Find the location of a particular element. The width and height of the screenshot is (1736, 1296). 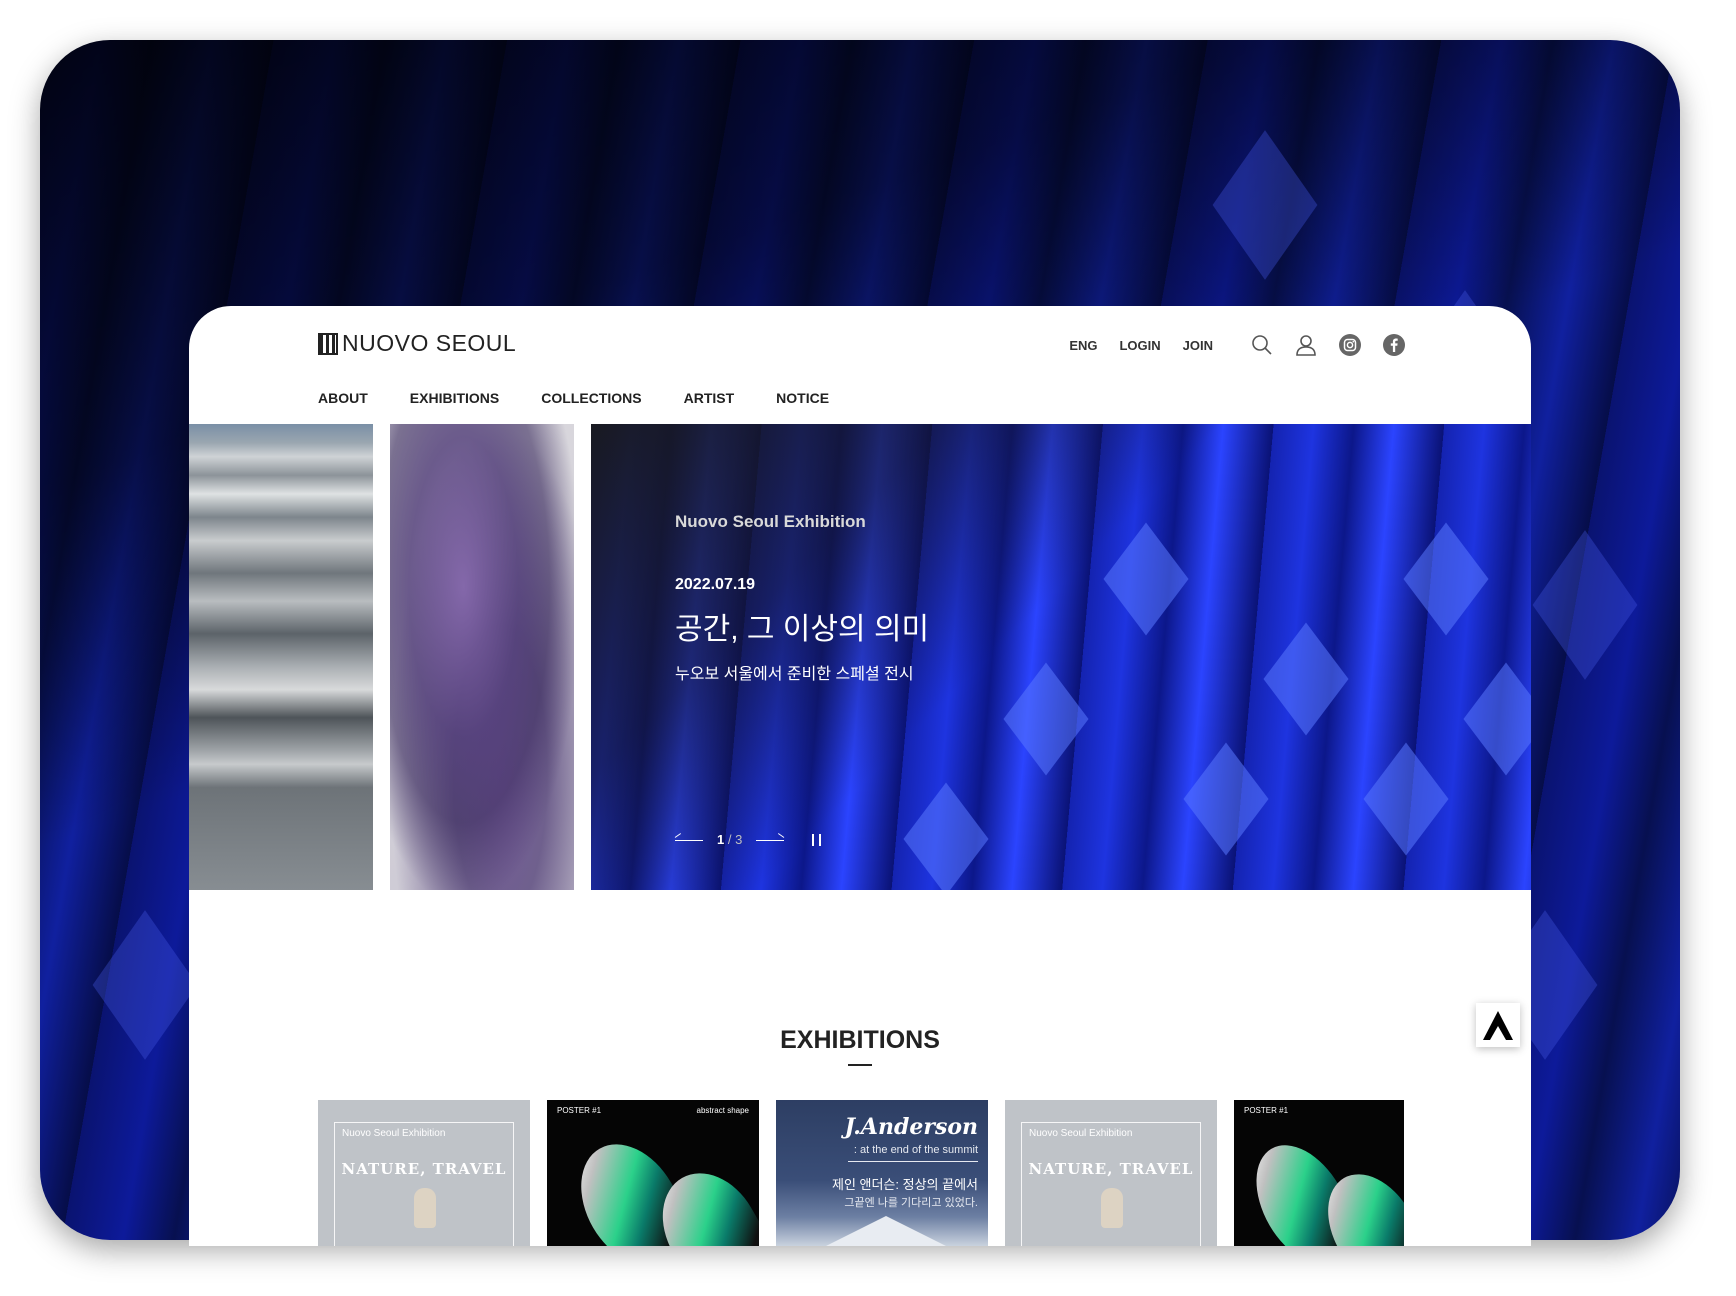

poster-ko-subtitle: 그끝엔 나를 기다리고 있었다. is located at coordinates (911, 1203).